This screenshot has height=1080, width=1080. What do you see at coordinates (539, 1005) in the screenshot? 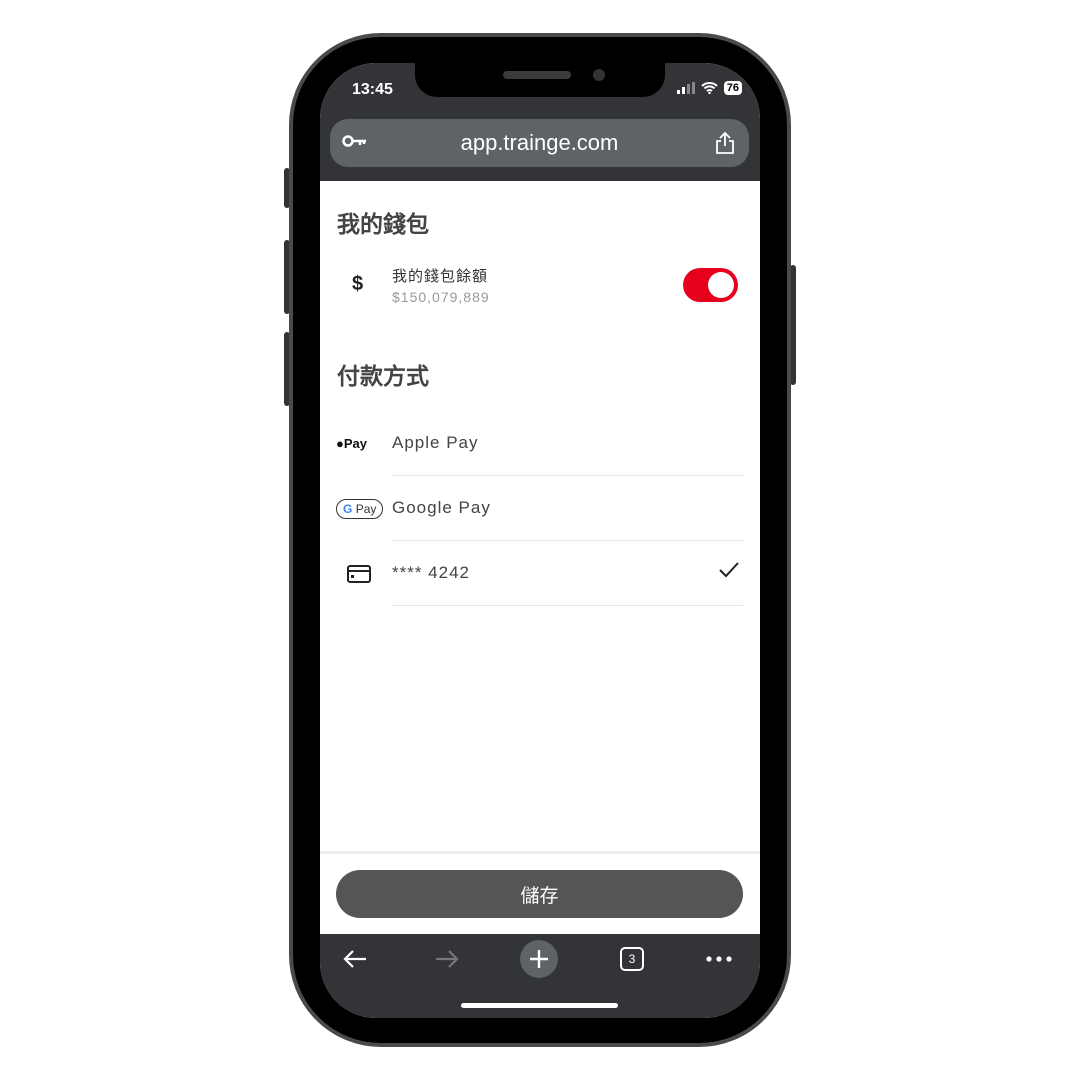
I see `home-indicator` at bounding box center [539, 1005].